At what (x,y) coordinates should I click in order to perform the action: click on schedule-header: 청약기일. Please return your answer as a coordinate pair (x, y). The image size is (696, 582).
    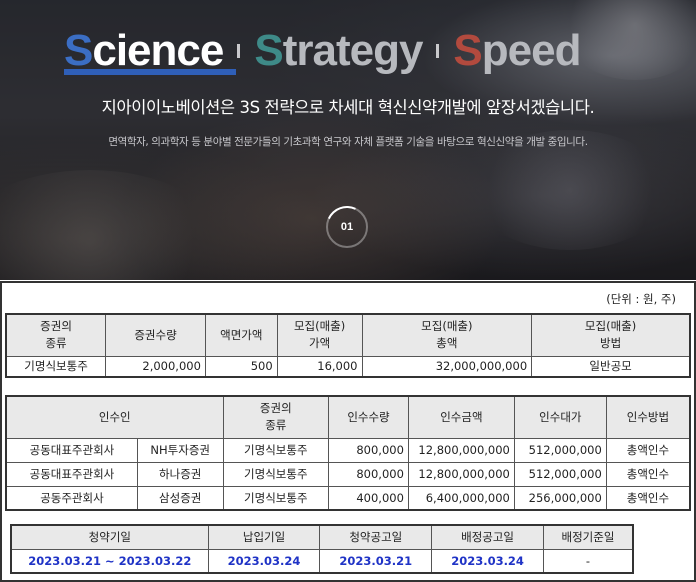
    Looking at the image, I should click on (109, 537).